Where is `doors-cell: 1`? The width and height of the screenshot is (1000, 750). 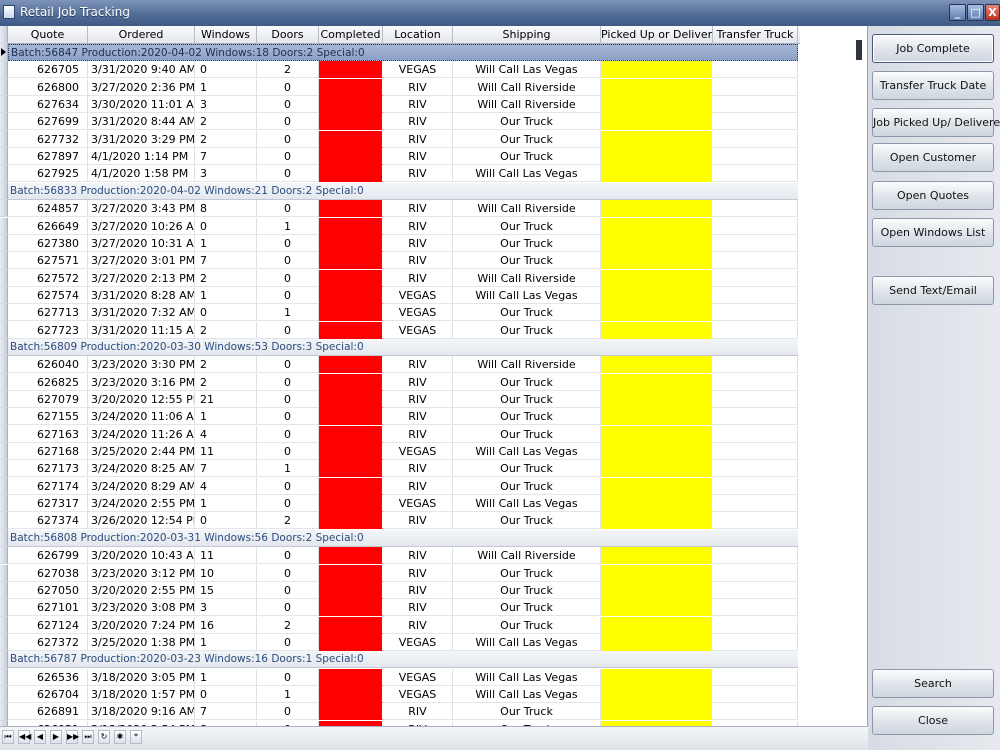 doors-cell: 1 is located at coordinates (288, 469).